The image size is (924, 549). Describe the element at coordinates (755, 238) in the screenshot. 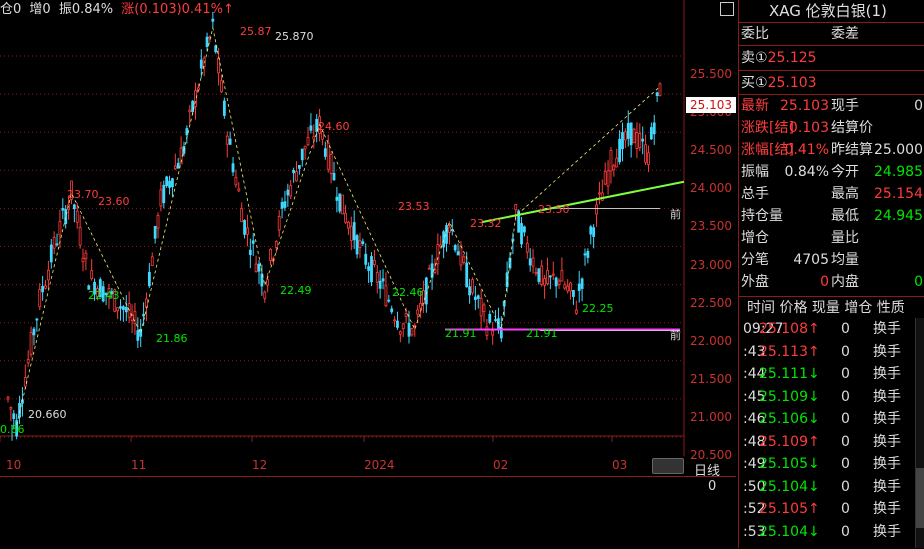

I see `stat-label: 增仓` at that location.